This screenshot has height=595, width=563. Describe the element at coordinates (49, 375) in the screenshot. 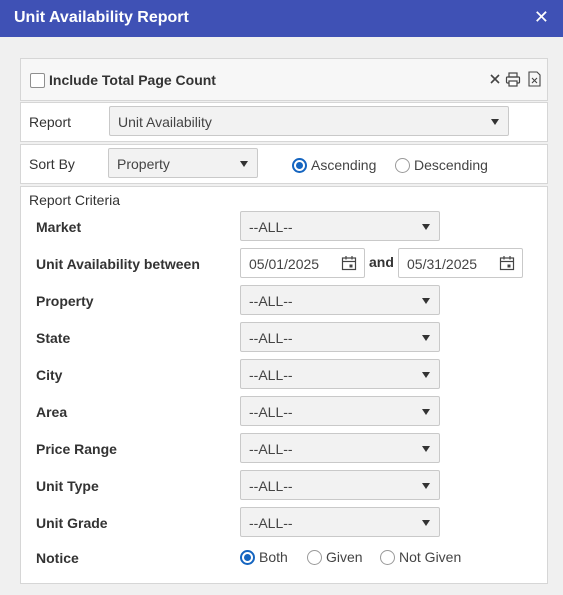

I see `city-label: City` at that location.